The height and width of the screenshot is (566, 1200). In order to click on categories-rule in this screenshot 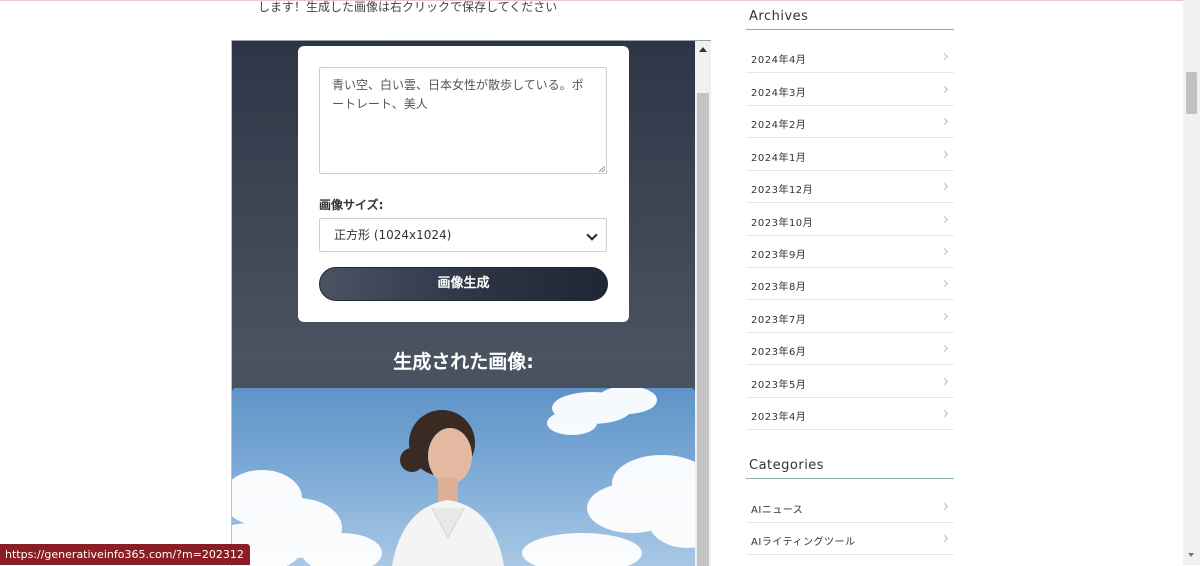, I will do `click(850, 478)`.